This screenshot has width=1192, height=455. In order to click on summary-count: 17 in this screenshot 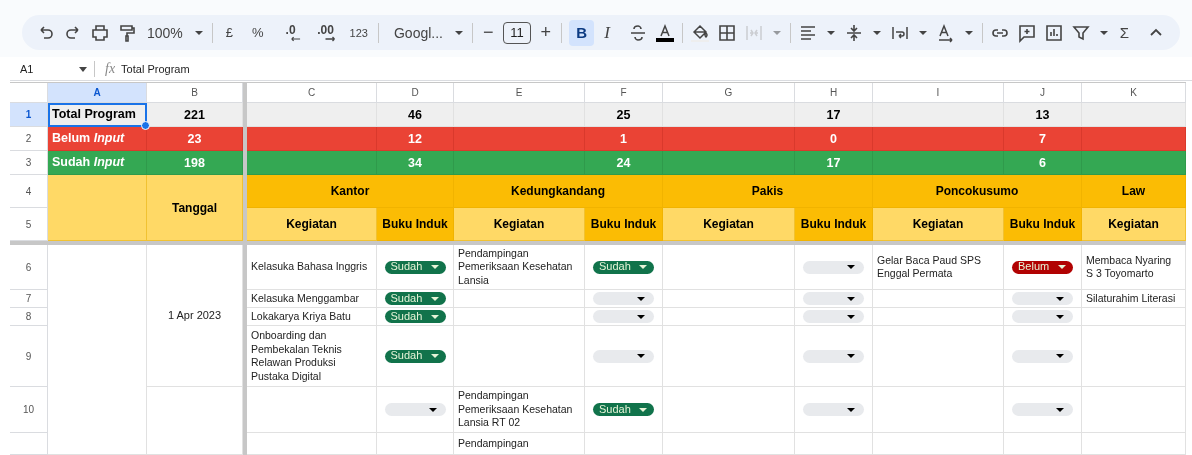, I will do `click(834, 115)`.